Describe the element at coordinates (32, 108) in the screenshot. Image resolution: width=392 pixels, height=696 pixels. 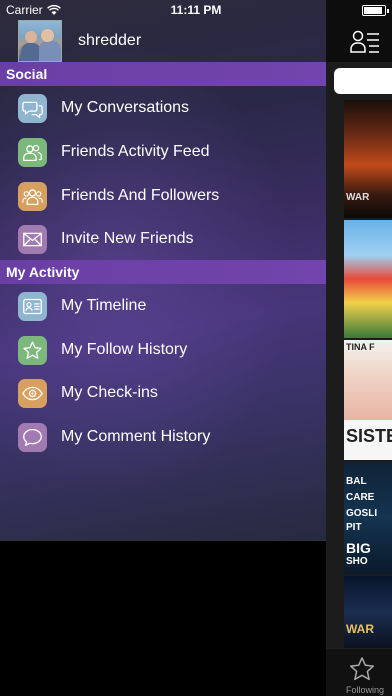
I see `conversations-icon` at that location.